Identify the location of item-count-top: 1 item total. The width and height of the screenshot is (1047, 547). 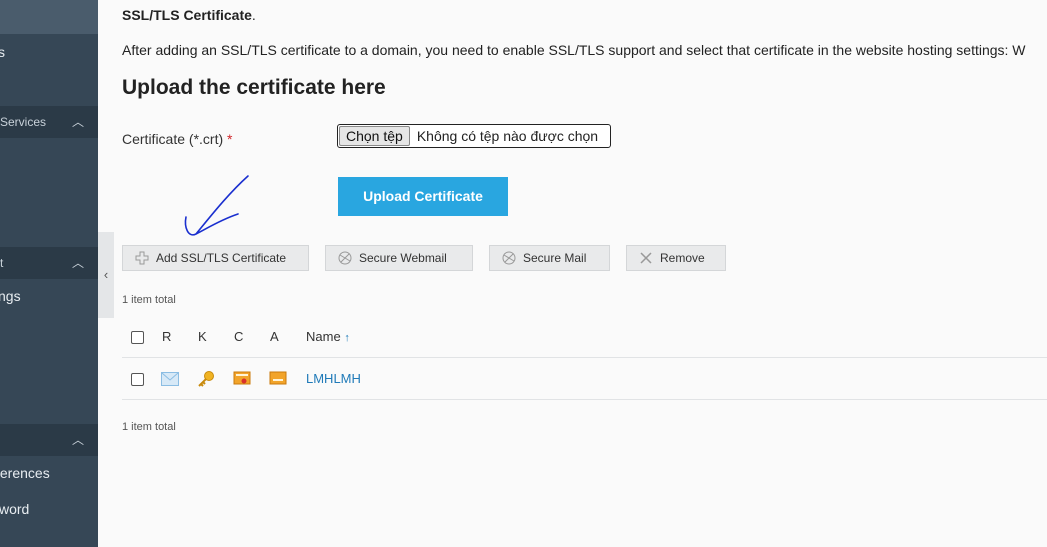
(149, 300).